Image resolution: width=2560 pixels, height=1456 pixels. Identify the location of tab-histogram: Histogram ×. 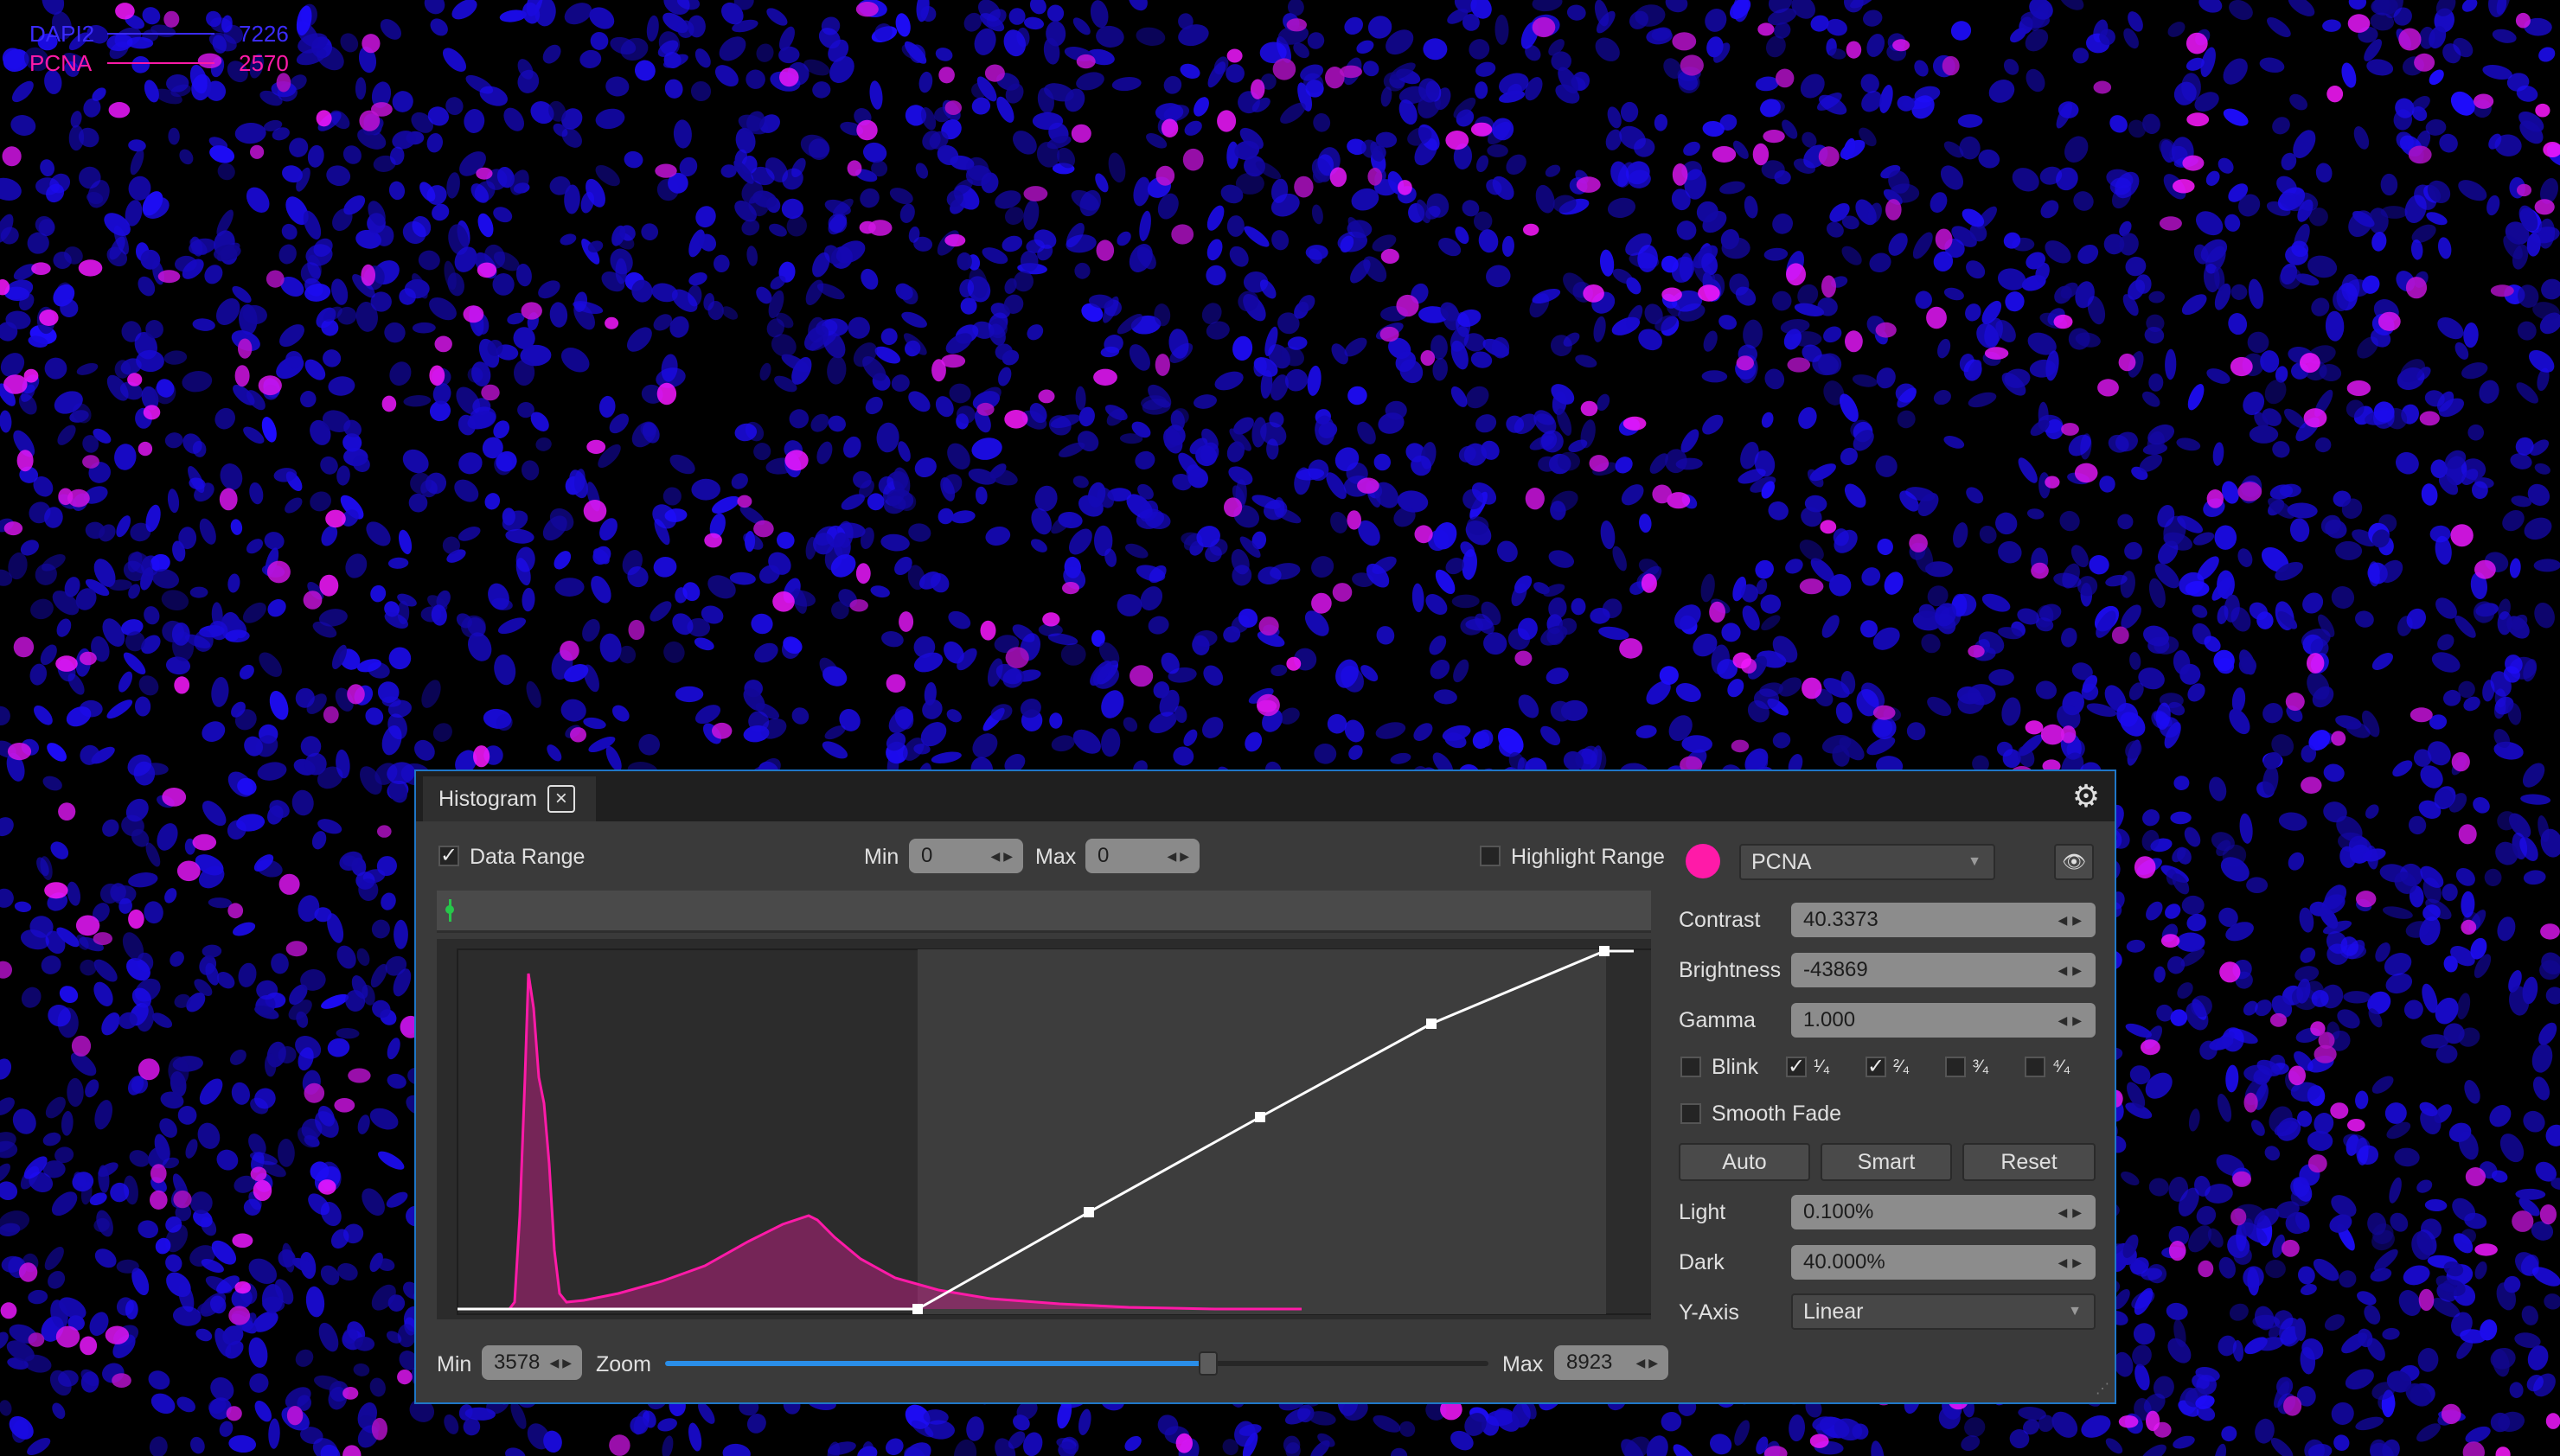
(509, 799).